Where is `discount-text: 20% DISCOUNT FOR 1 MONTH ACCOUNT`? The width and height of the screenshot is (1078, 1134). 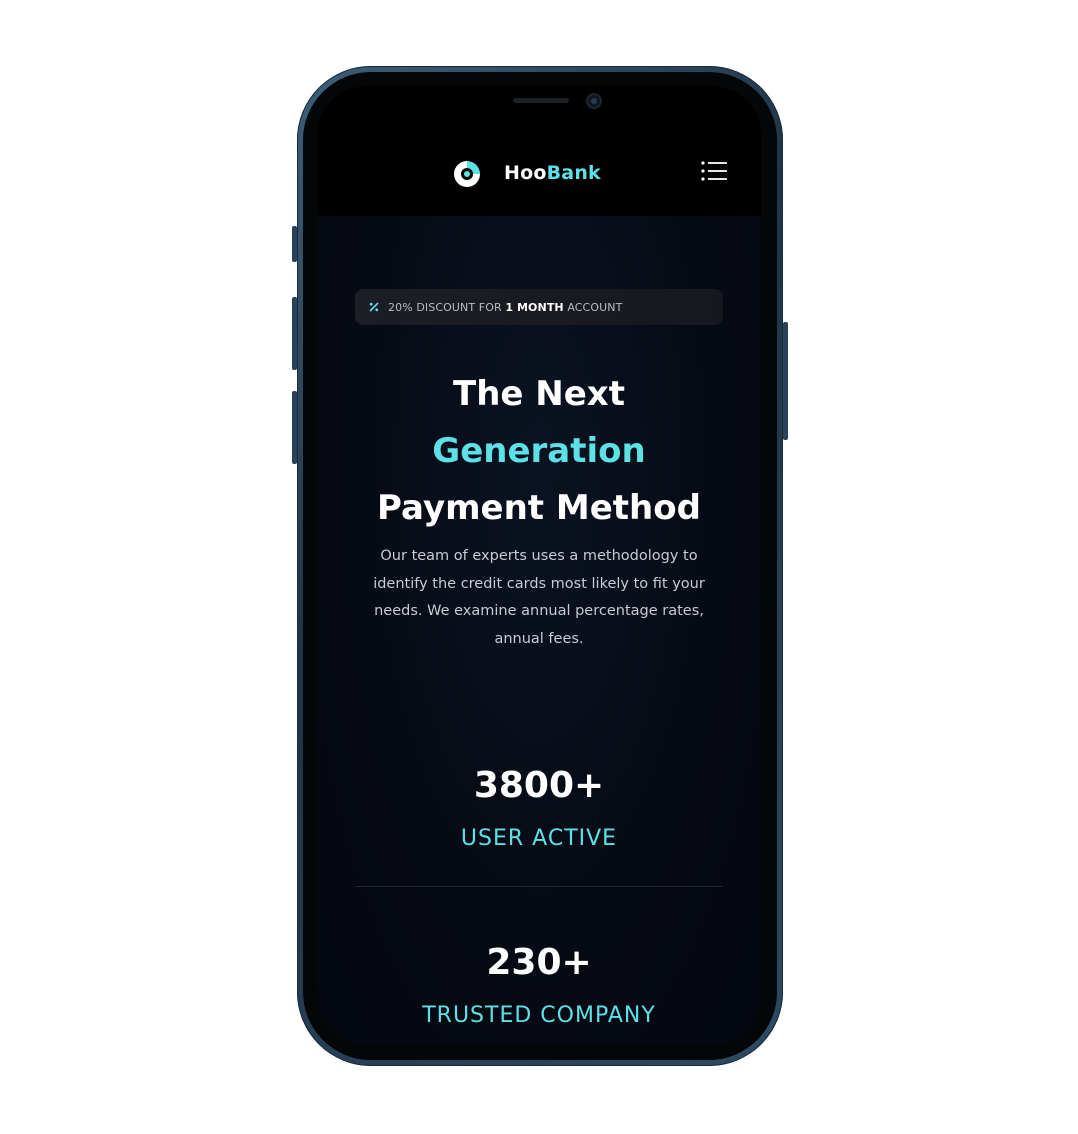 discount-text: 20% DISCOUNT FOR 1 MONTH ACCOUNT is located at coordinates (505, 307).